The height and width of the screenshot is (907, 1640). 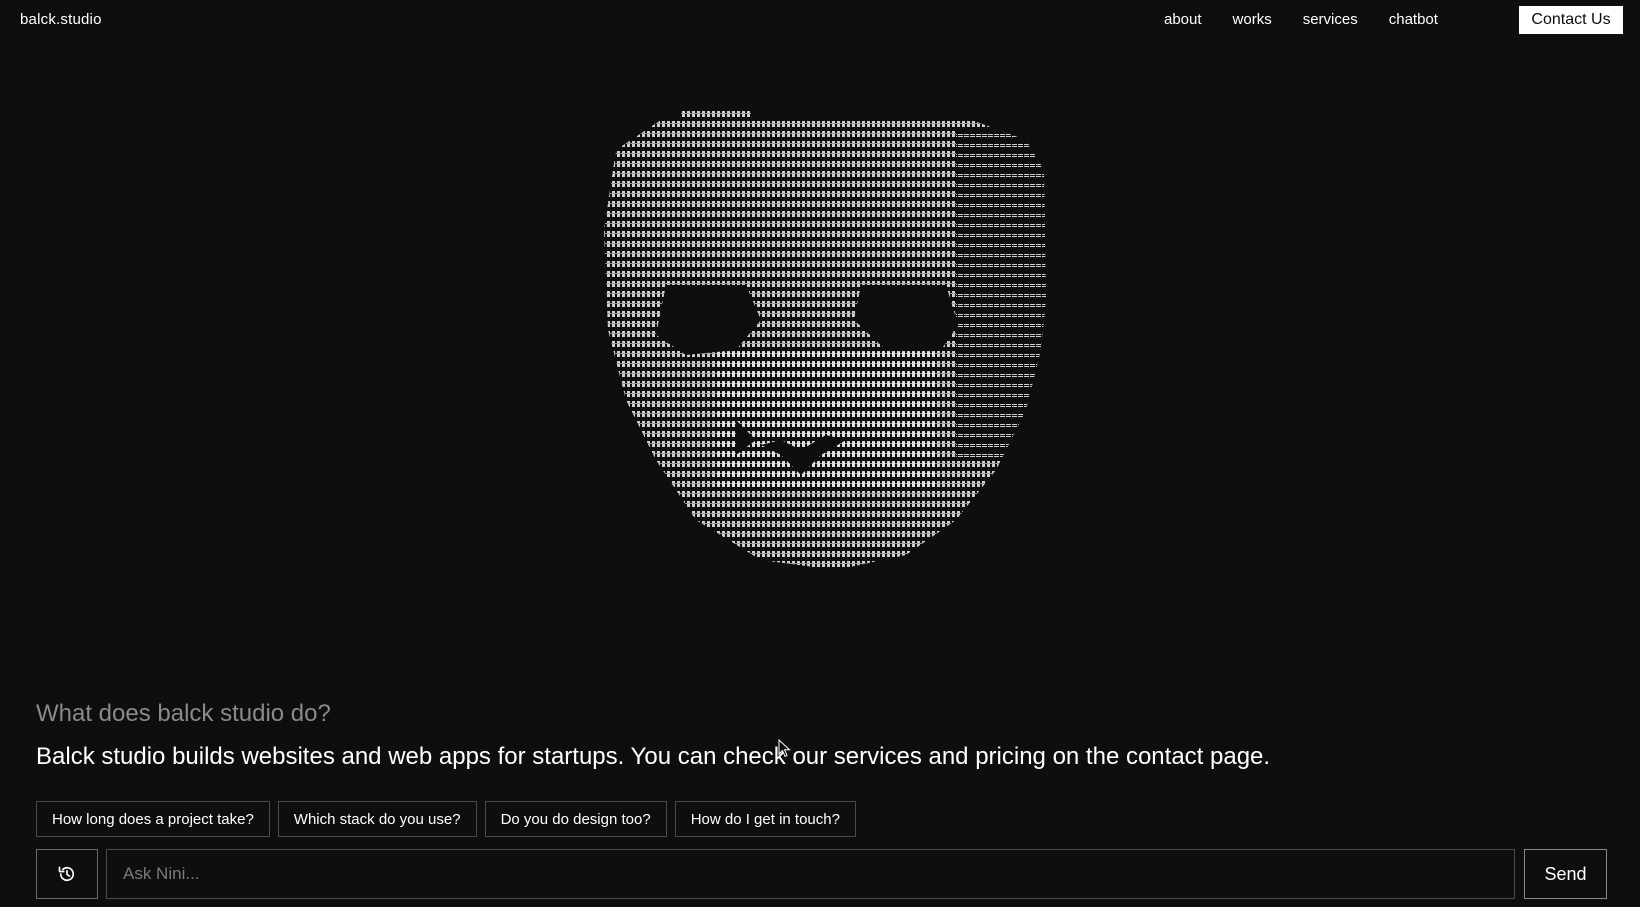 I want to click on mouse-cursor-icon, so click(x=784, y=748).